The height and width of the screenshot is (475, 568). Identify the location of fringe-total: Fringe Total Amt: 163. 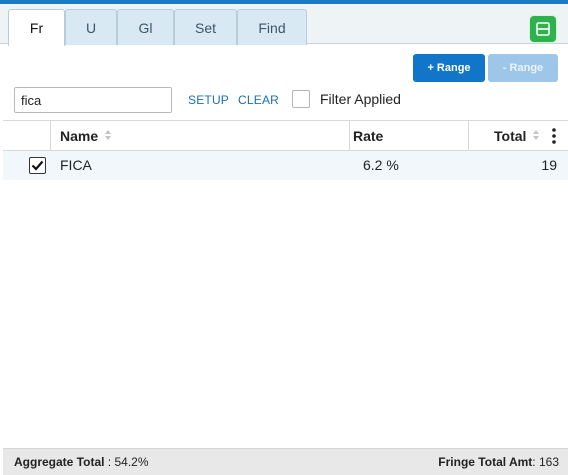
(498, 462).